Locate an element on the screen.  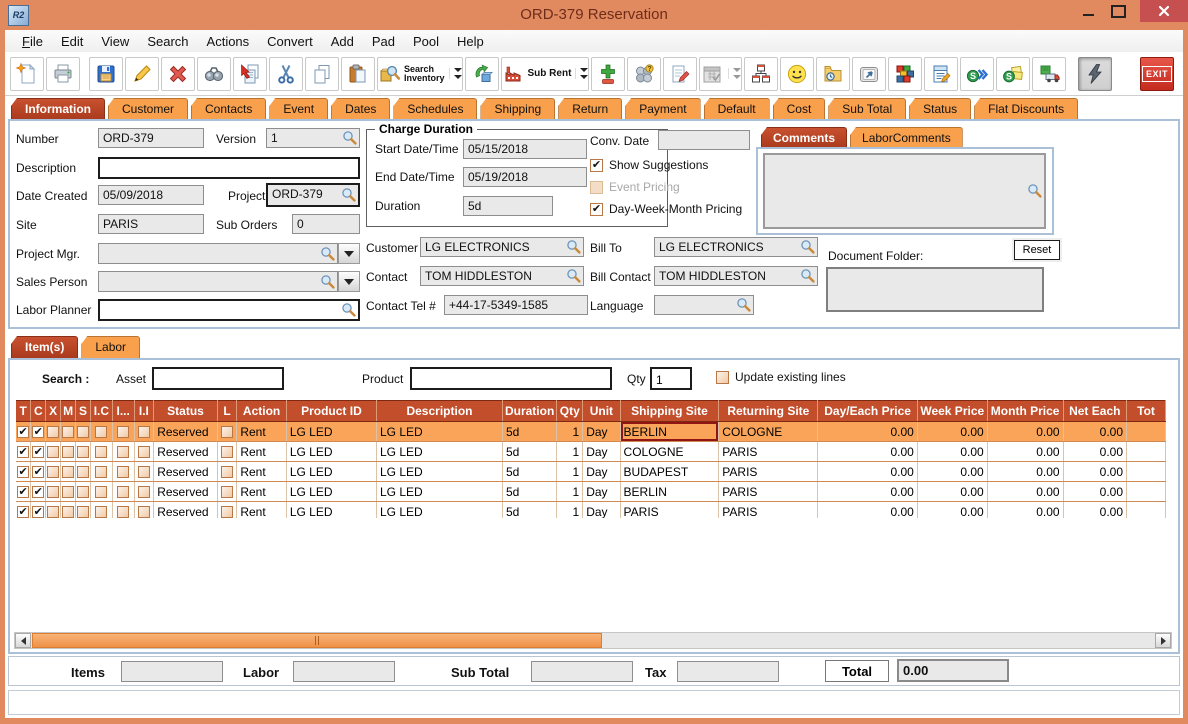
cell-week_price: 0.00 is located at coordinates (952, 471).